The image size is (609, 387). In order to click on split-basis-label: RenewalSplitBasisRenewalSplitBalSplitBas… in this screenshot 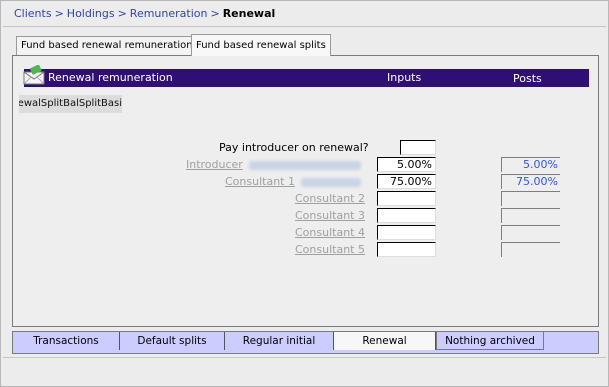, I will do `click(70, 104)`.